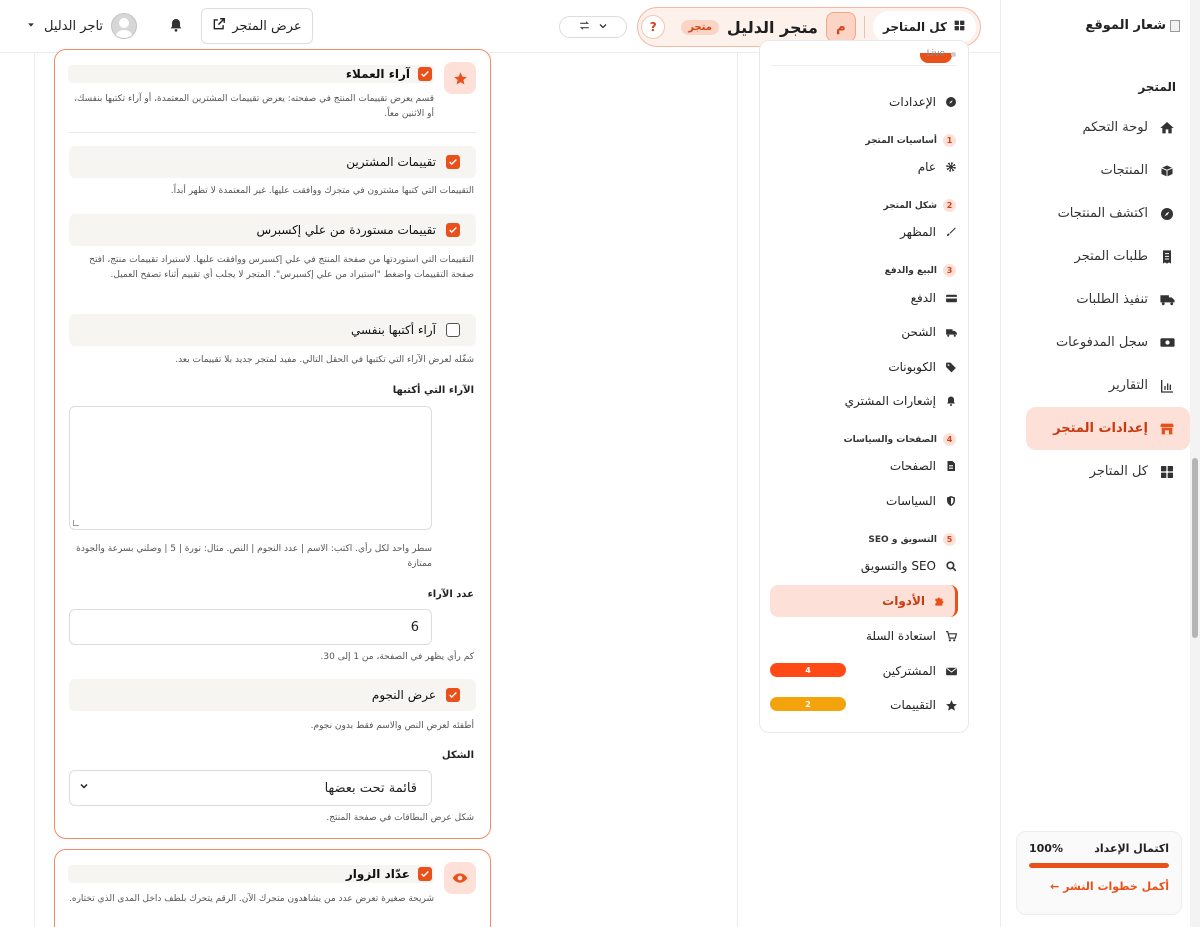  I want to click on store-avatar: م, so click(840, 27).